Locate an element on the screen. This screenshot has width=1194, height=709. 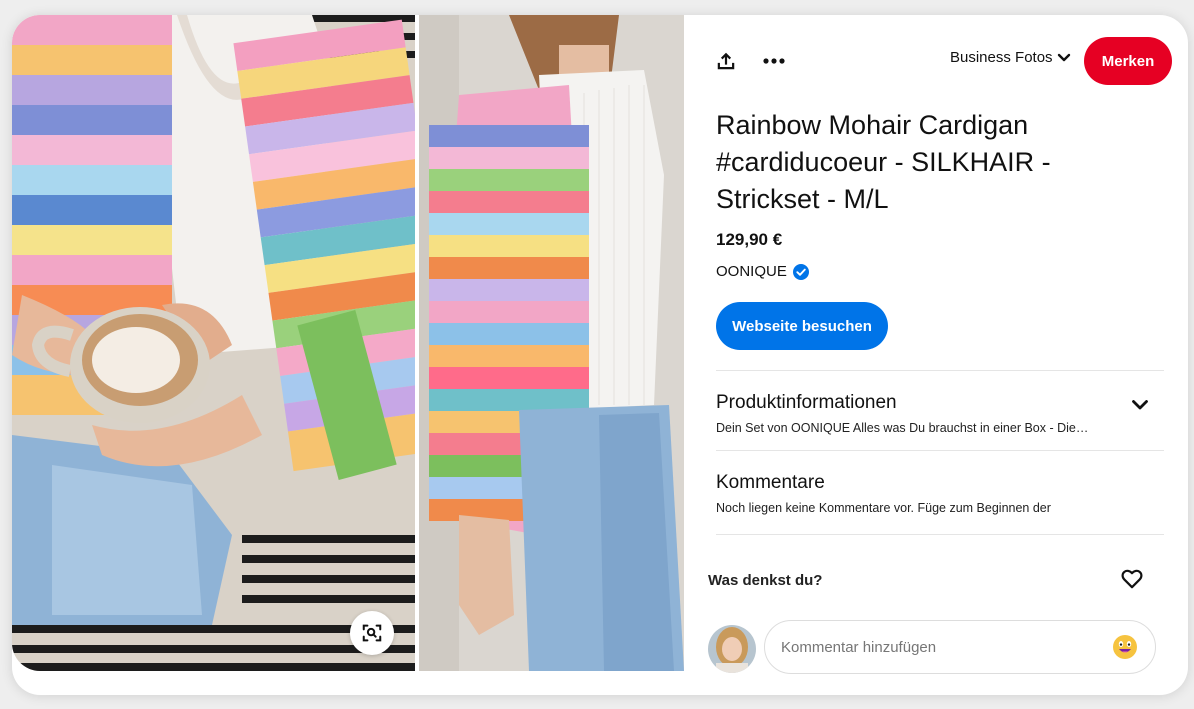
comment-box is located at coordinates (960, 647).